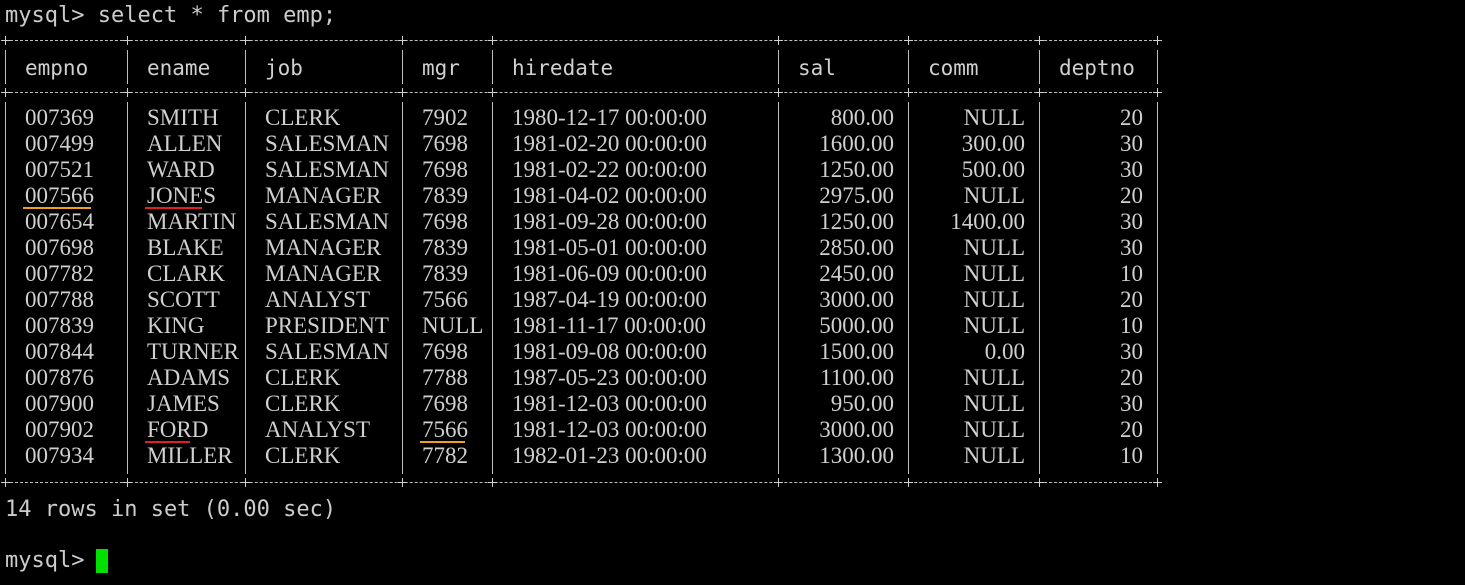  I want to click on cell-ename: SCOTT, so click(183, 299).